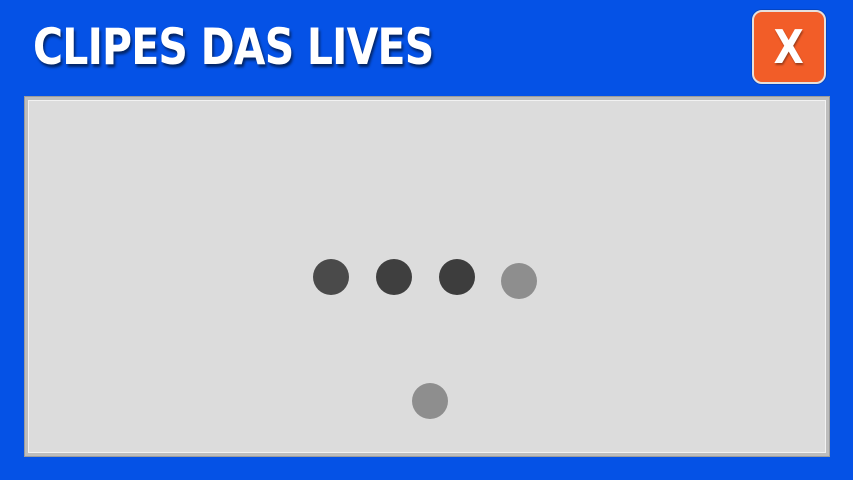  I want to click on close-icon: X, so click(789, 47).